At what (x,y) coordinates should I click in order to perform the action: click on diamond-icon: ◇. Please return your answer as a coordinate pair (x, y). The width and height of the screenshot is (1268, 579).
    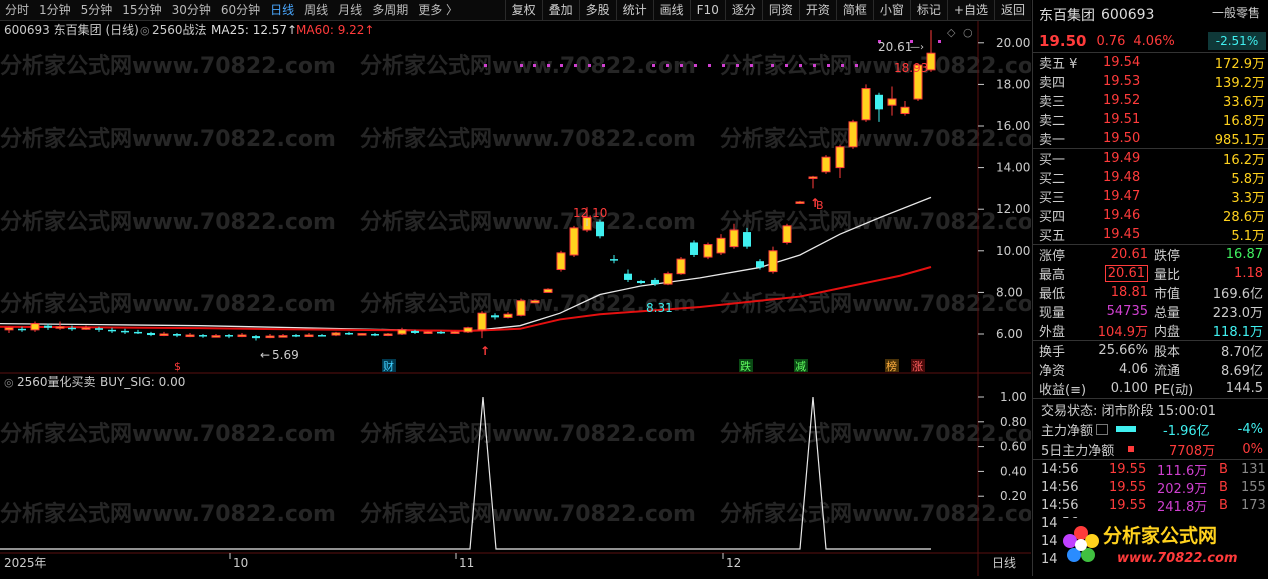
    Looking at the image, I should click on (951, 32).